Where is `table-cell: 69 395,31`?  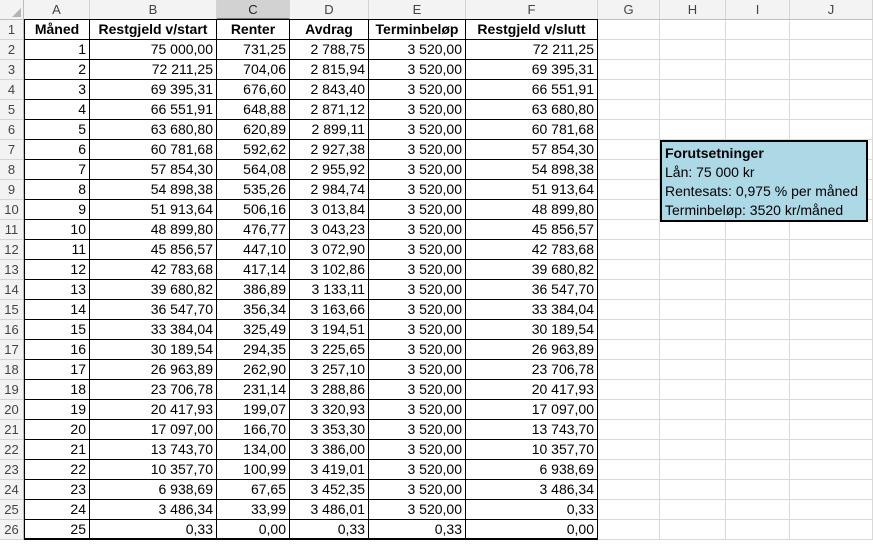 table-cell: 69 395,31 is located at coordinates (153, 90).